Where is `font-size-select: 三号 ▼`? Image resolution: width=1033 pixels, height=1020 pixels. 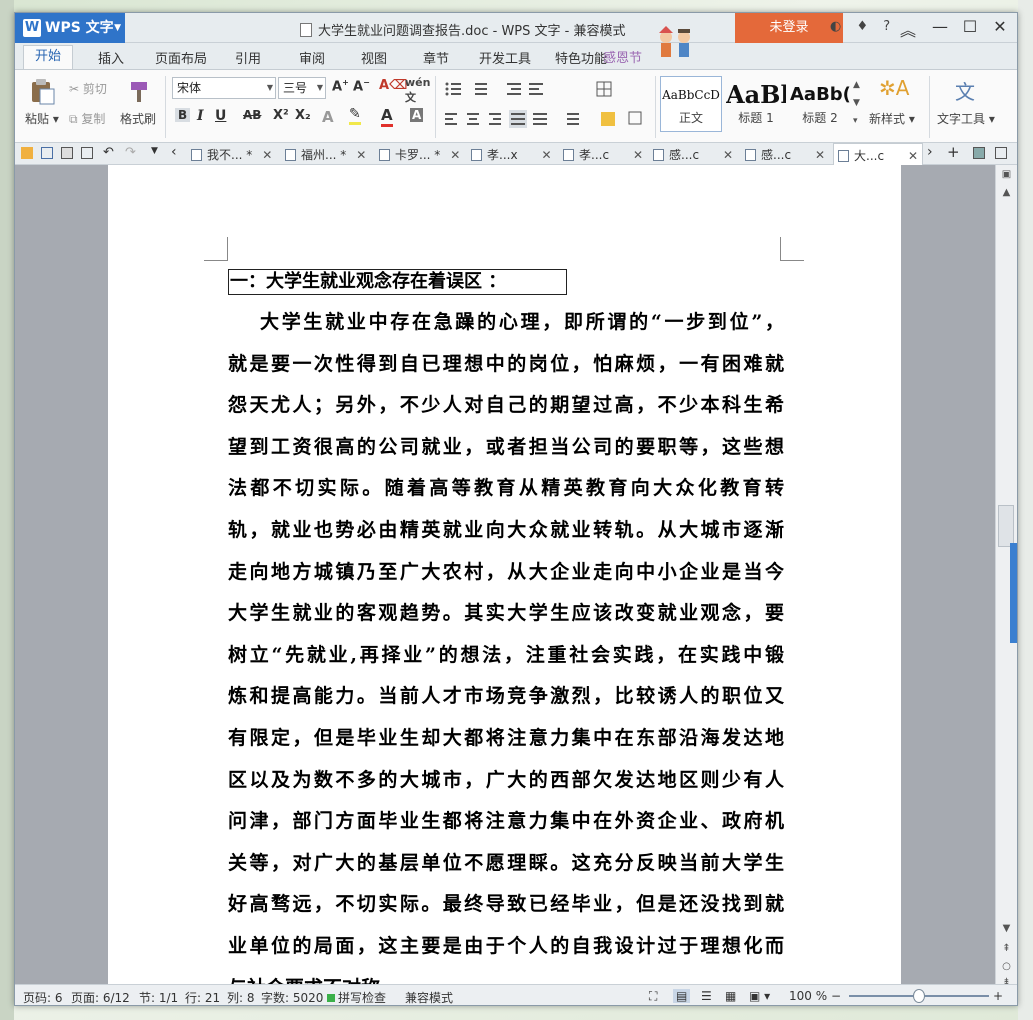 font-size-select: 三号 ▼ is located at coordinates (302, 88).